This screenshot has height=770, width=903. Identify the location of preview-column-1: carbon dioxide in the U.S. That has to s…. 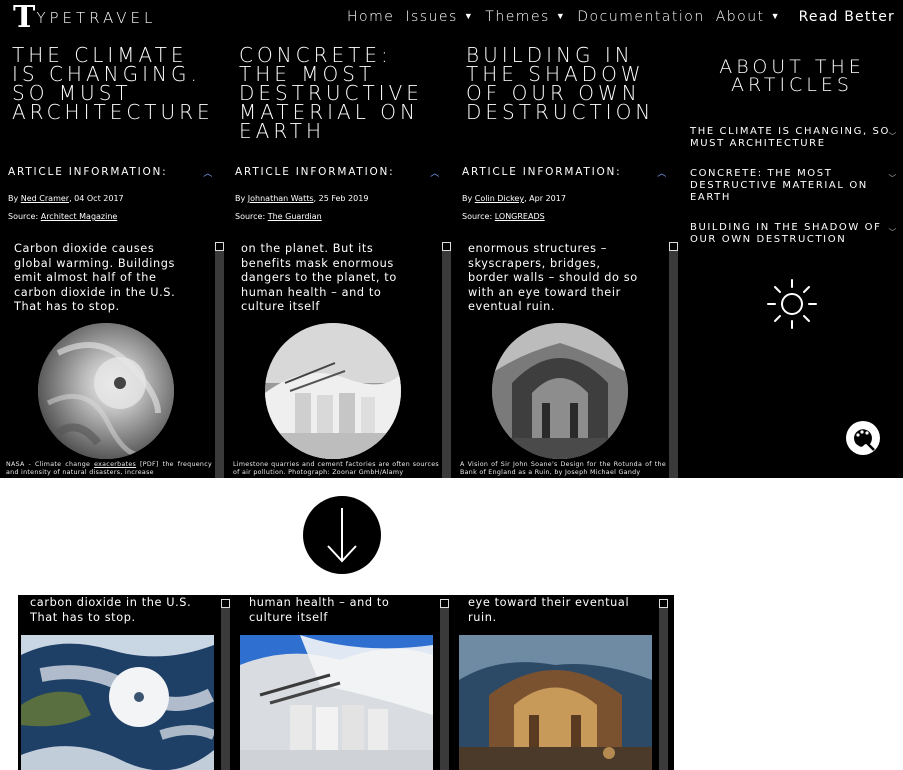
(127, 682).